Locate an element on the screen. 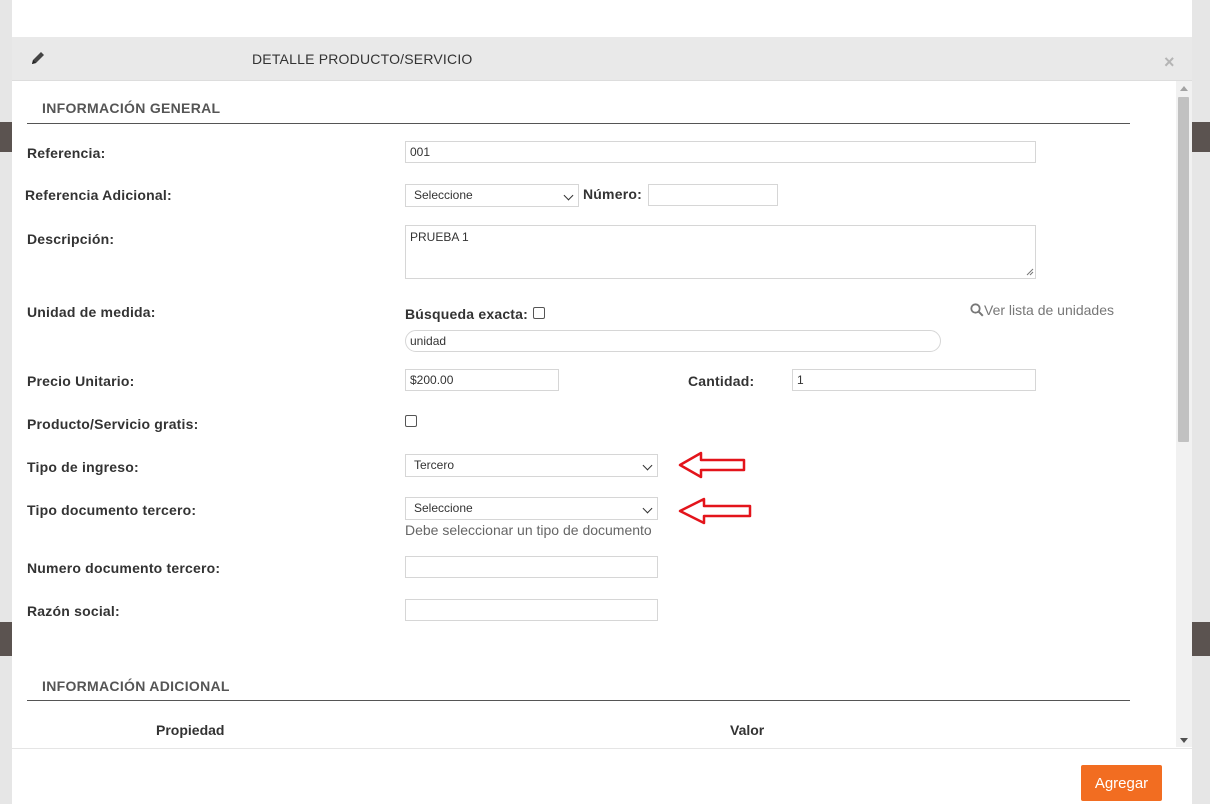 Image resolution: width=1210 pixels, height=804 pixels. referencia-adicional-select: Seleccione is located at coordinates (492, 195).